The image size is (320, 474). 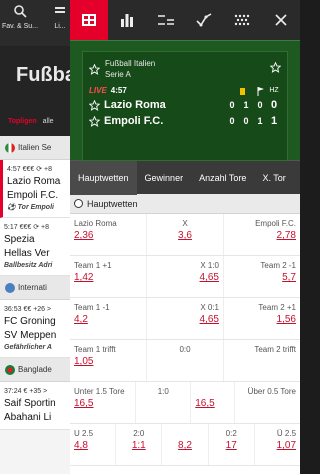 What do you see at coordinates (164, 402) in the screenshot?
I see `bet-option: 1:0` at bounding box center [164, 402].